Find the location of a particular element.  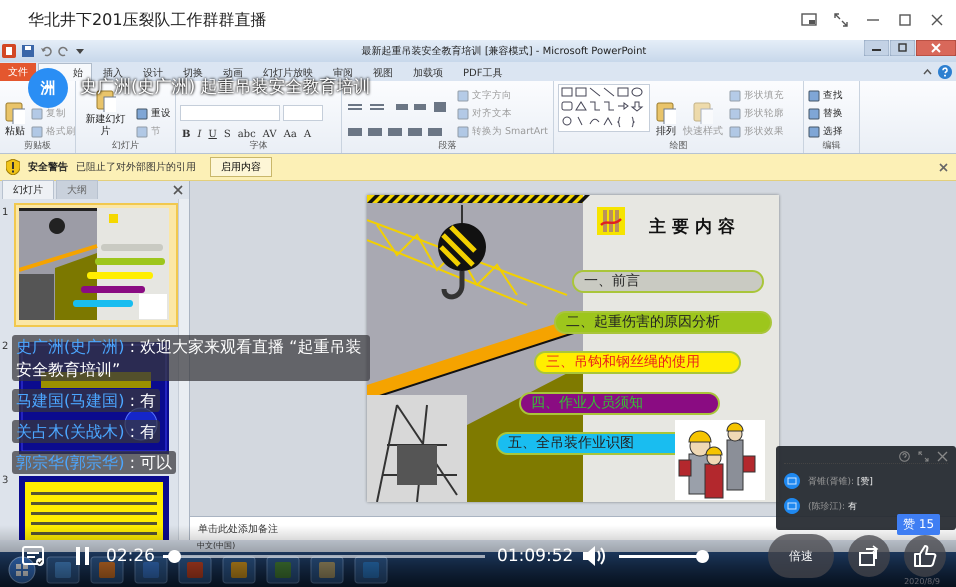

format-button: S is located at coordinates (227, 134).